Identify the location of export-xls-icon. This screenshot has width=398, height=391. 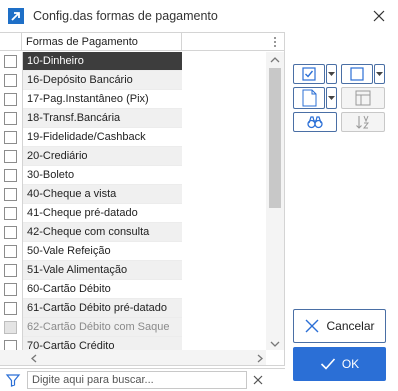
(309, 98).